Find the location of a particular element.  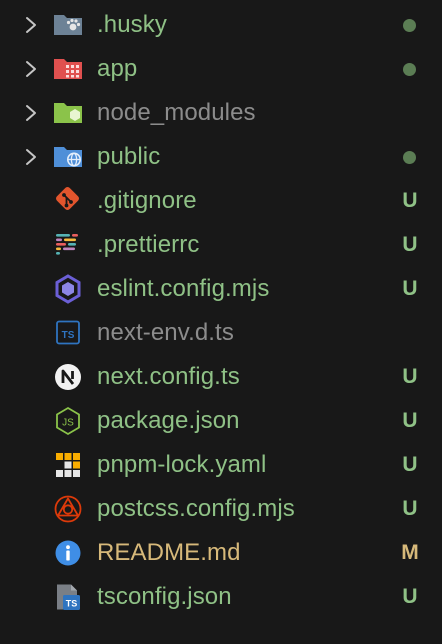

app-folder-icon is located at coordinates (68, 69).